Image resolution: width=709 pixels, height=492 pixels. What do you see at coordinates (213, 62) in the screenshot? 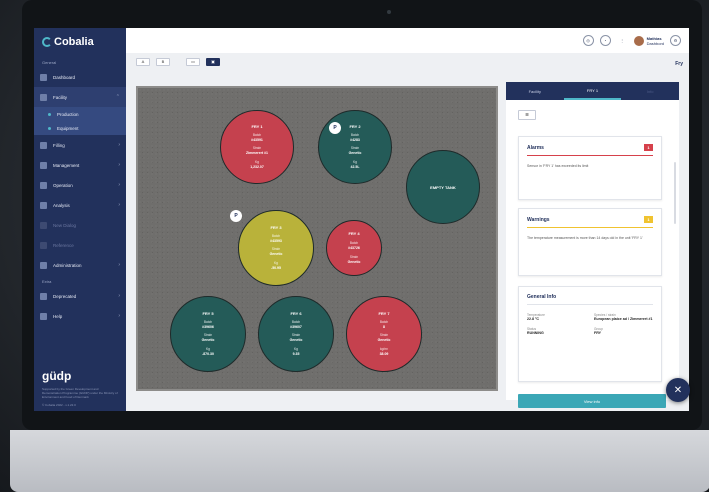
I see `map-view-button: ▣` at bounding box center [213, 62].